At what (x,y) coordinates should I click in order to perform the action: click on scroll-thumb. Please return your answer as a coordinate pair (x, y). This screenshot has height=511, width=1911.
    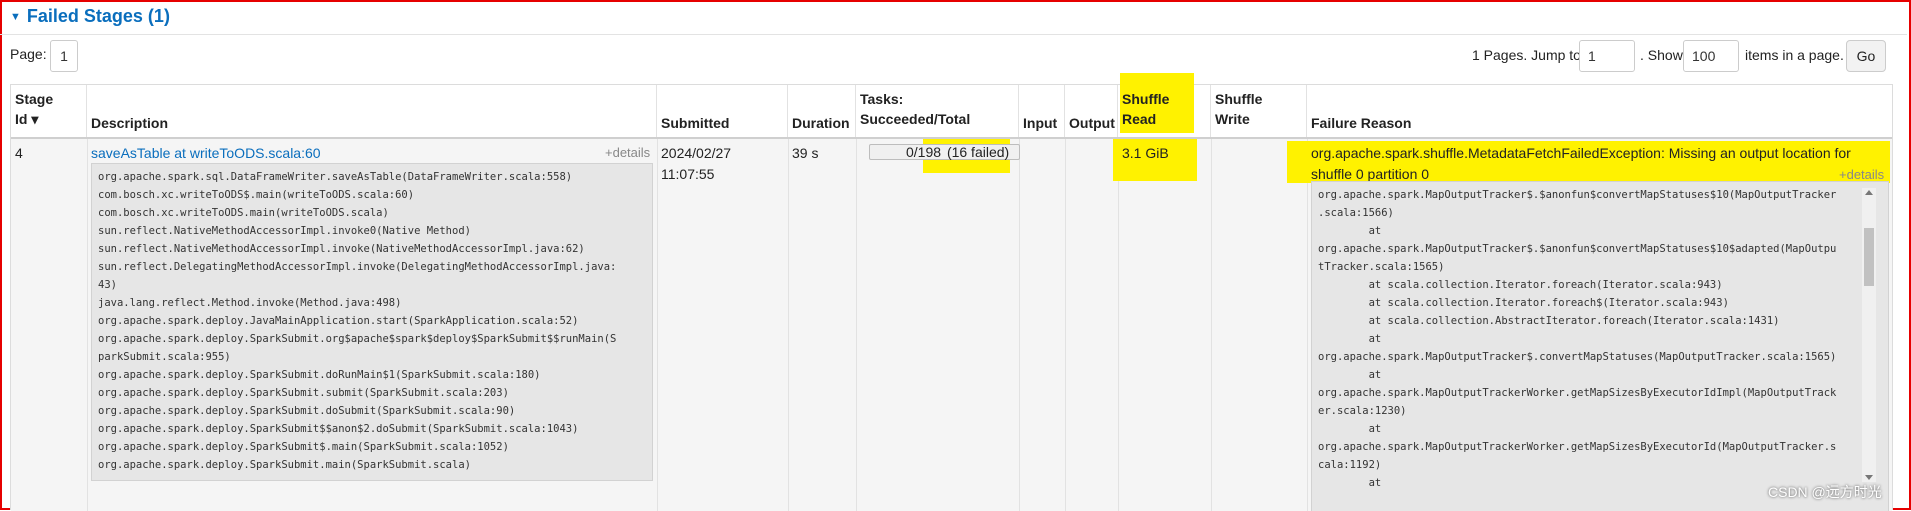
    Looking at the image, I should click on (1869, 257).